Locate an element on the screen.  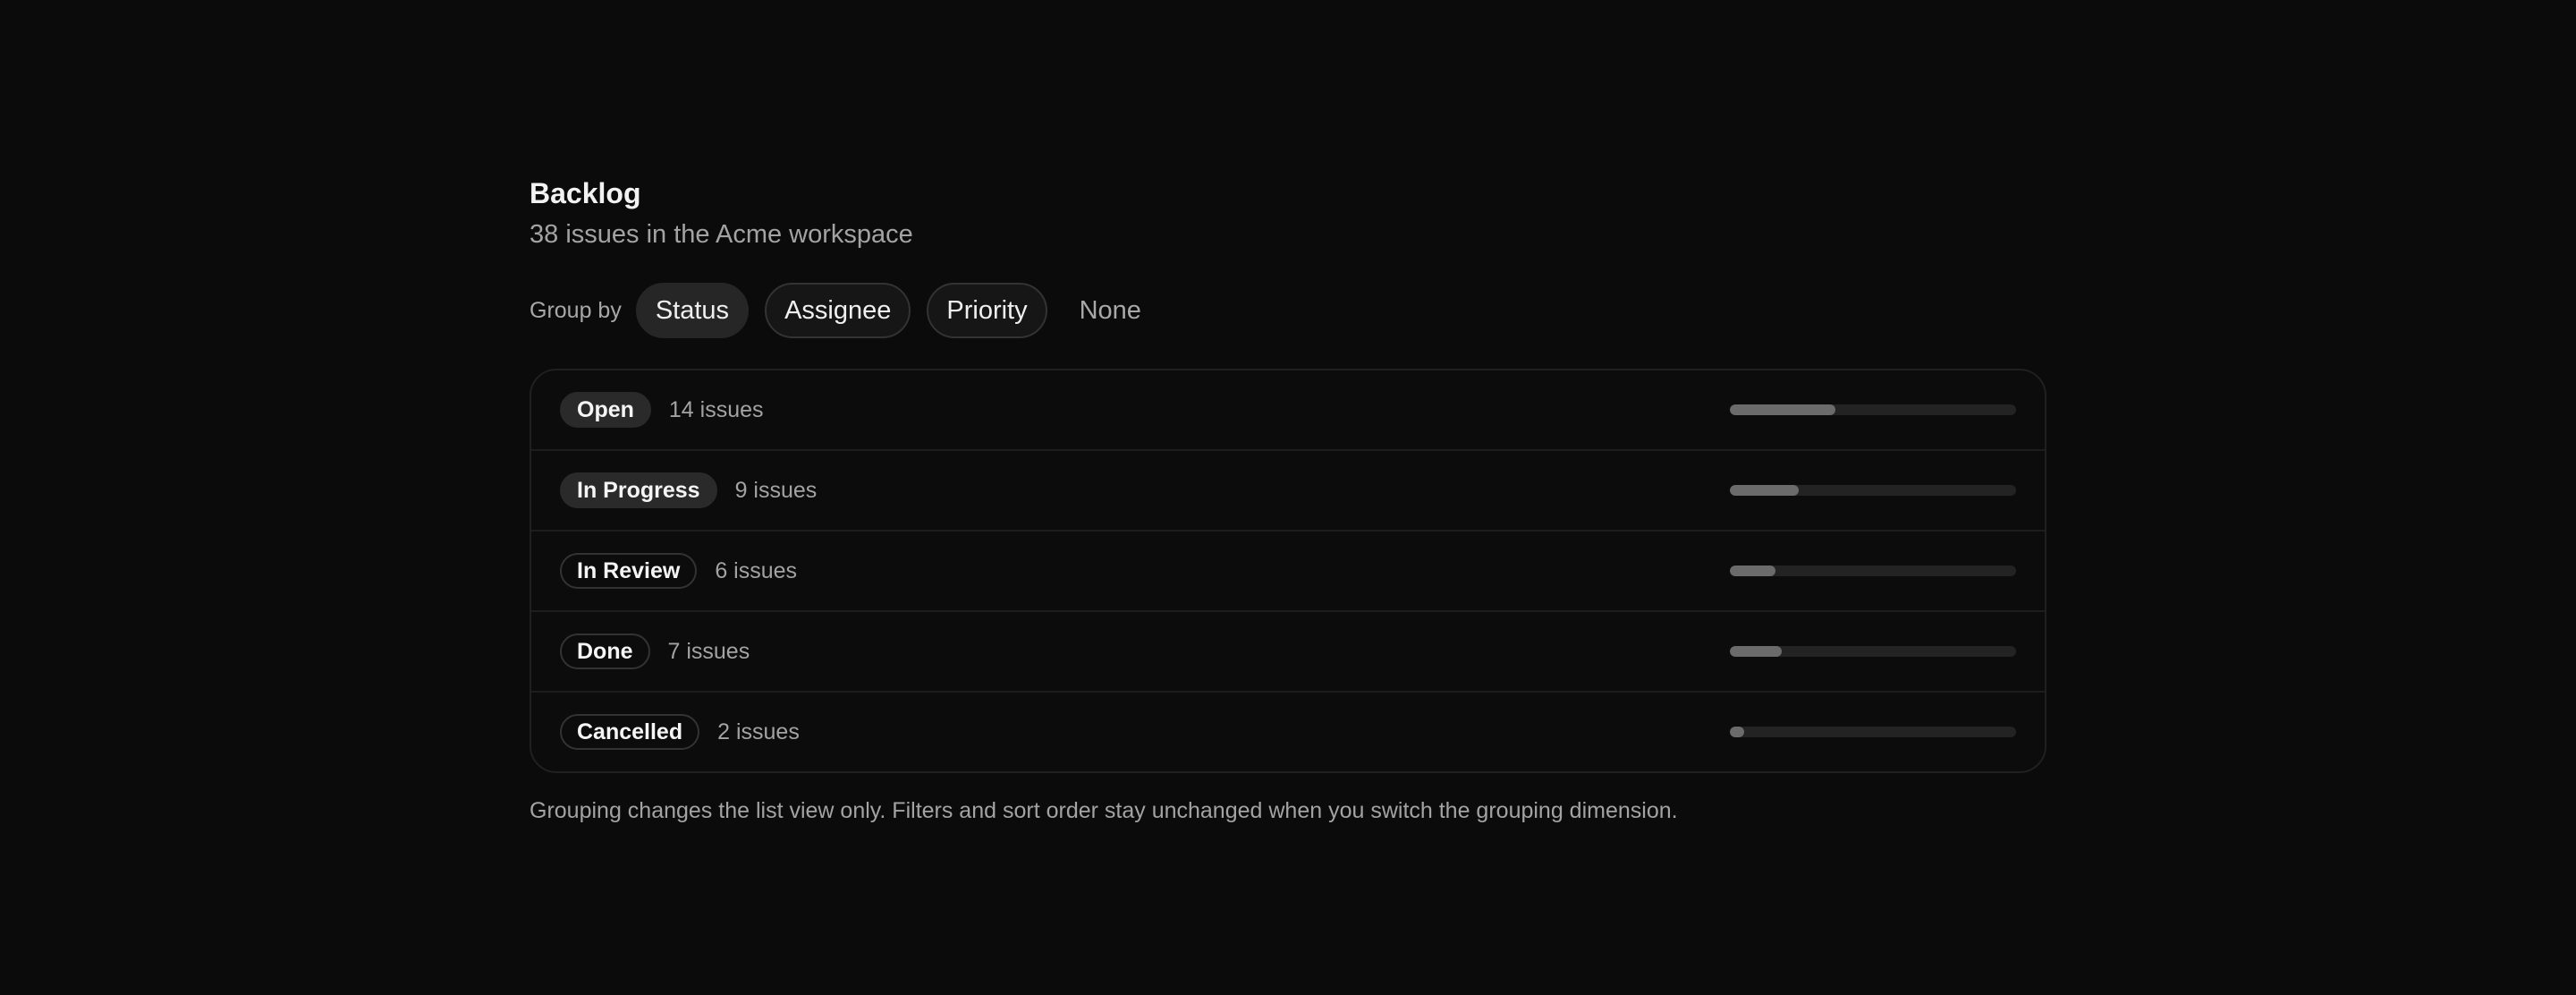
page-subtitle: 38 issues in the Acme workspace is located at coordinates (721, 234).